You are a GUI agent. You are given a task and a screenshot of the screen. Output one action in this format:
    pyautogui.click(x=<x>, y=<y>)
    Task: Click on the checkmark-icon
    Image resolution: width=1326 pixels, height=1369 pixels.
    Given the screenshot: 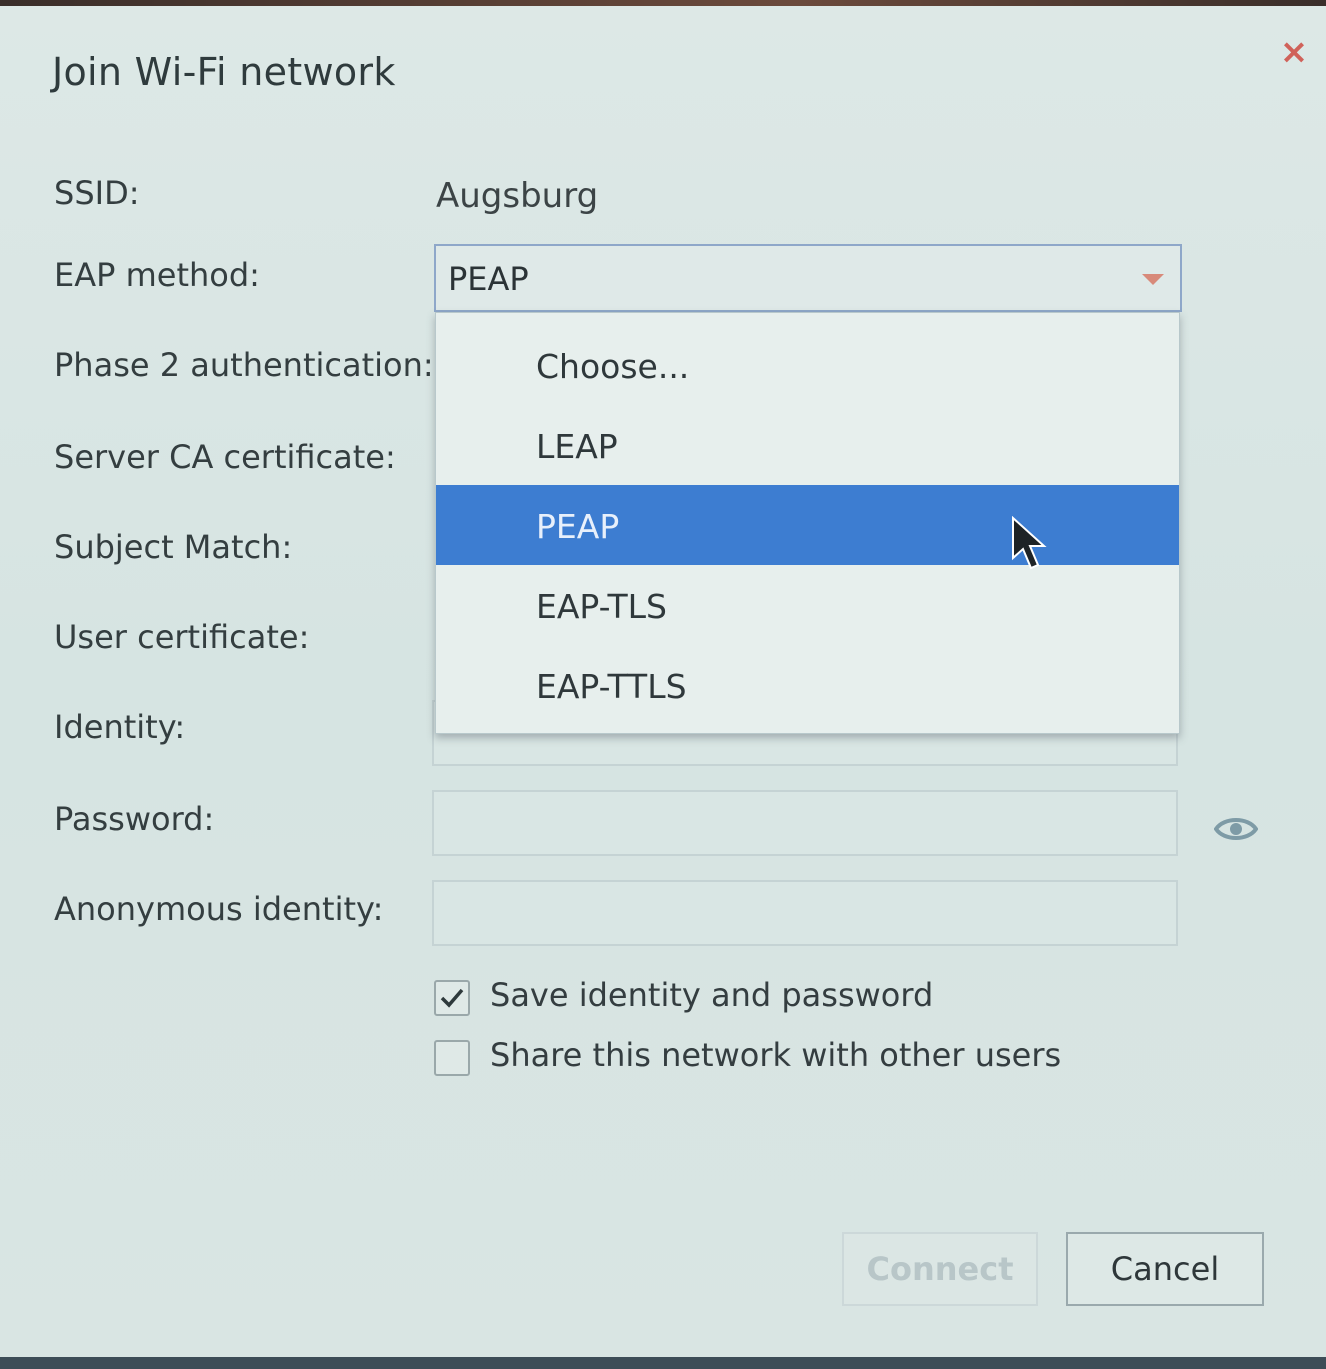 What is the action you would take?
    pyautogui.click(x=452, y=998)
    